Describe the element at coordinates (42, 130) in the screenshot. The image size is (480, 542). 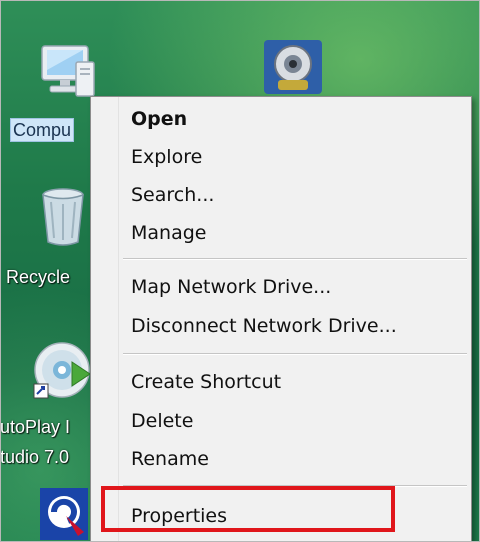
I see `computer-icon-label: Compu` at that location.